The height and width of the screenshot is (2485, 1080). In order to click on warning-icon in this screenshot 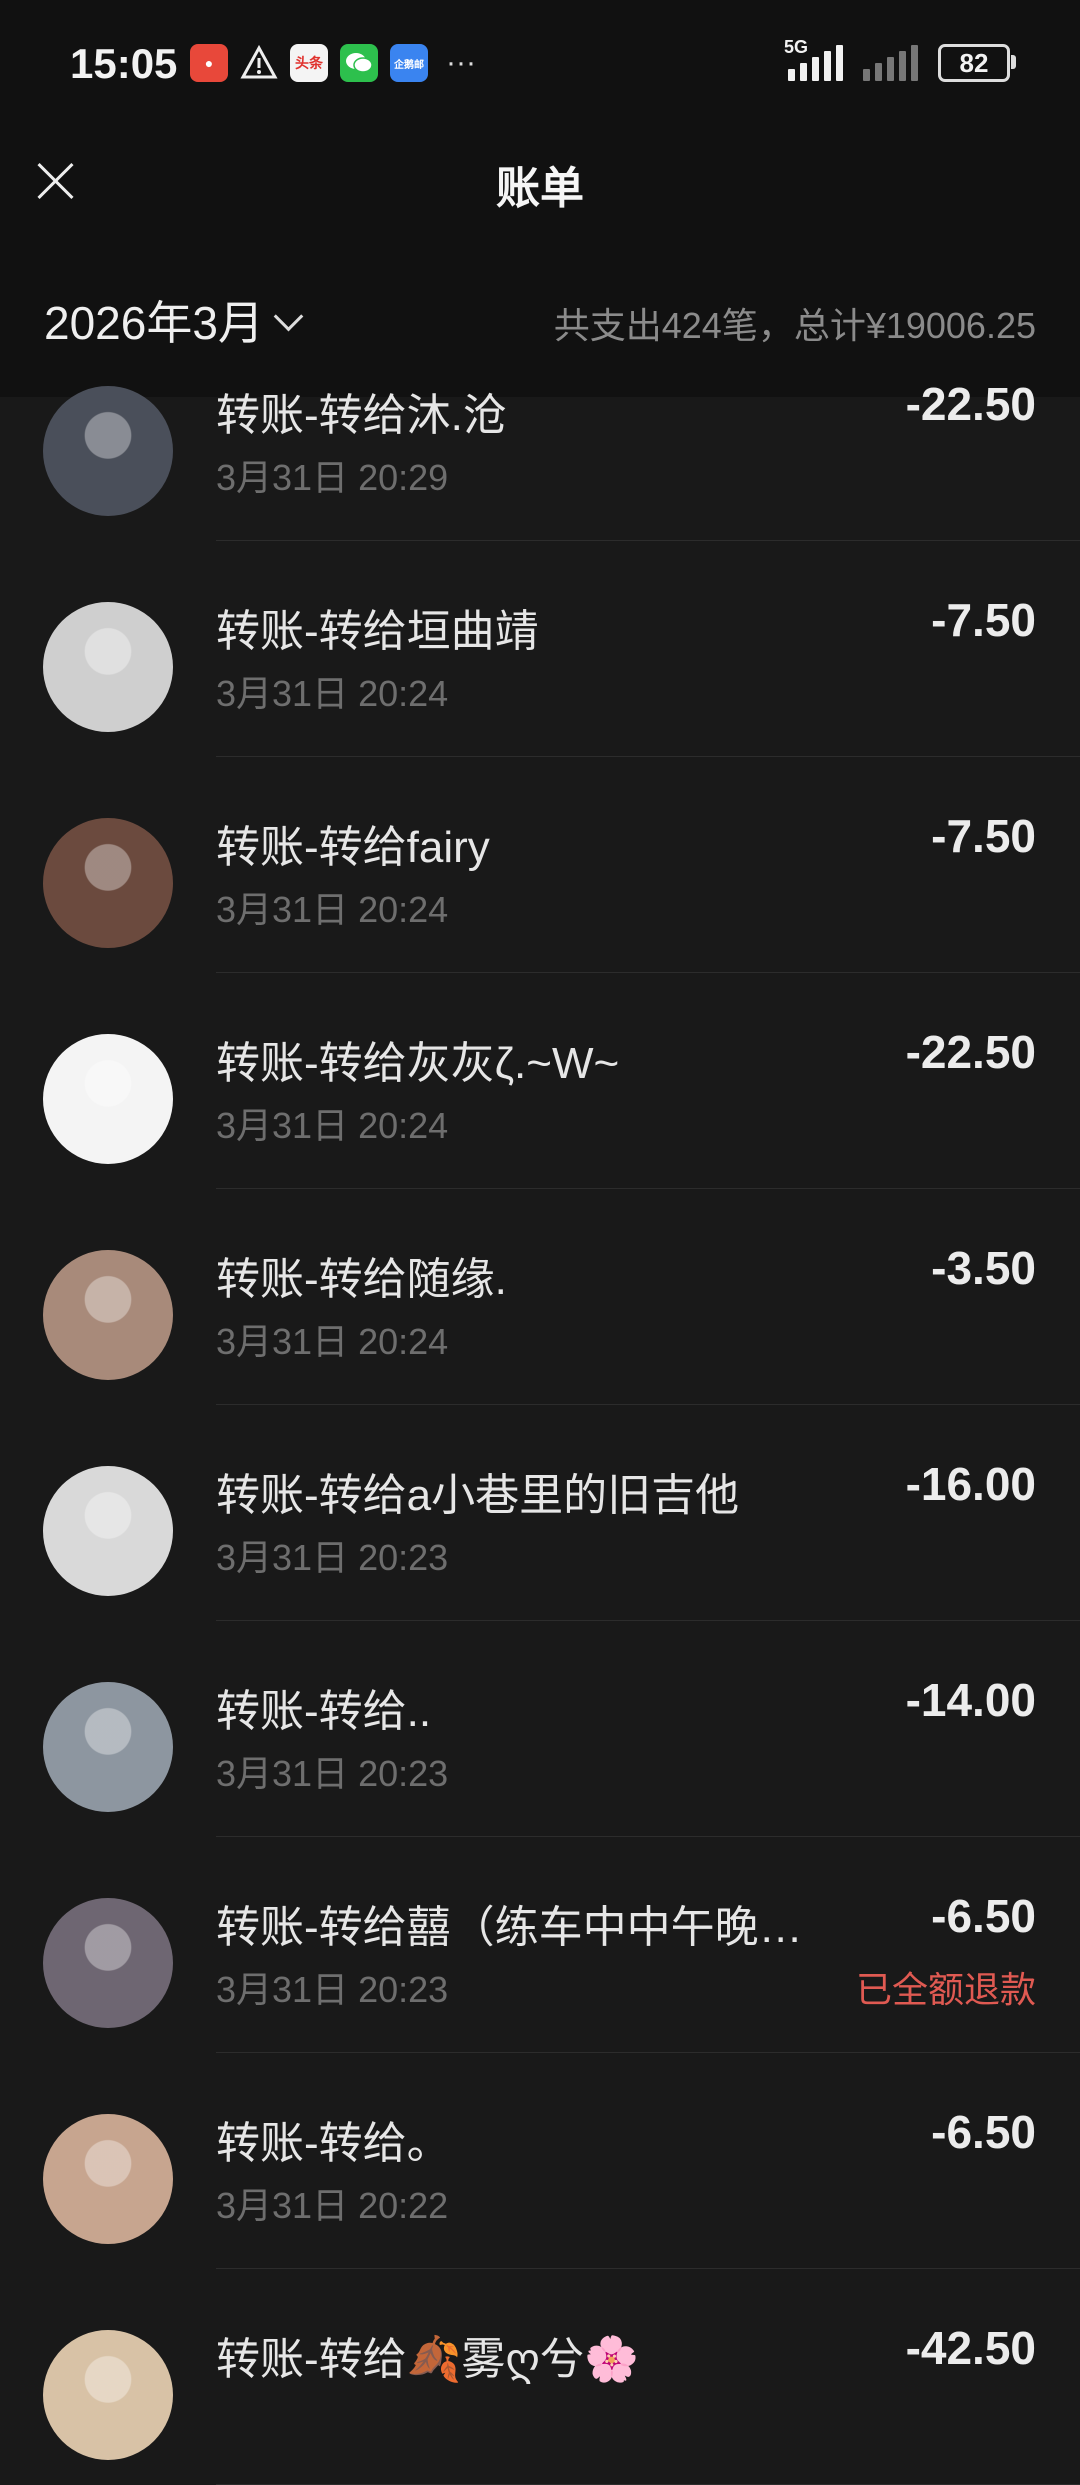, I will do `click(259, 63)`.